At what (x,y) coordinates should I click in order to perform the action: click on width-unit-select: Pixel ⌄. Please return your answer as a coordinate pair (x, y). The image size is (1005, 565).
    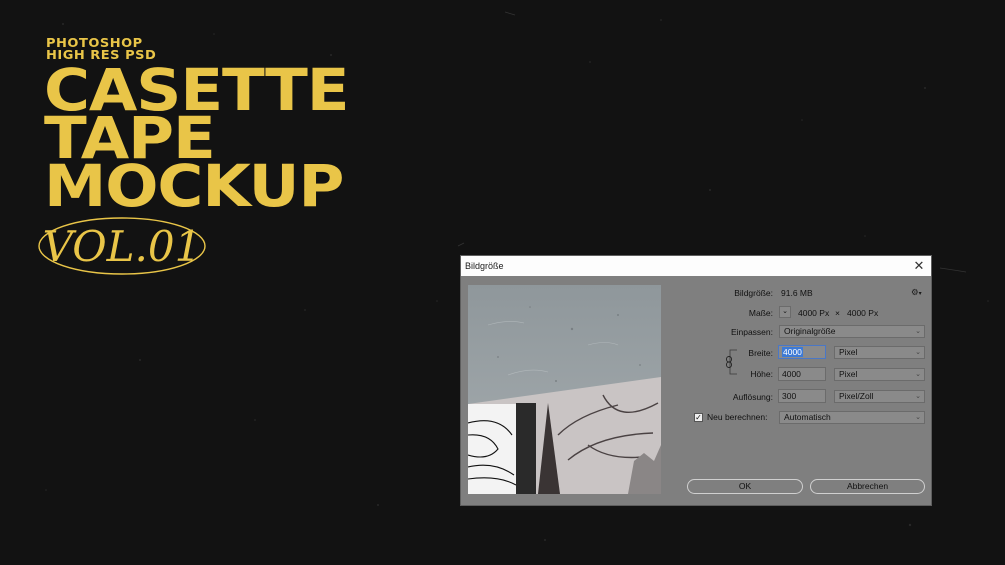
    Looking at the image, I should click on (879, 352).